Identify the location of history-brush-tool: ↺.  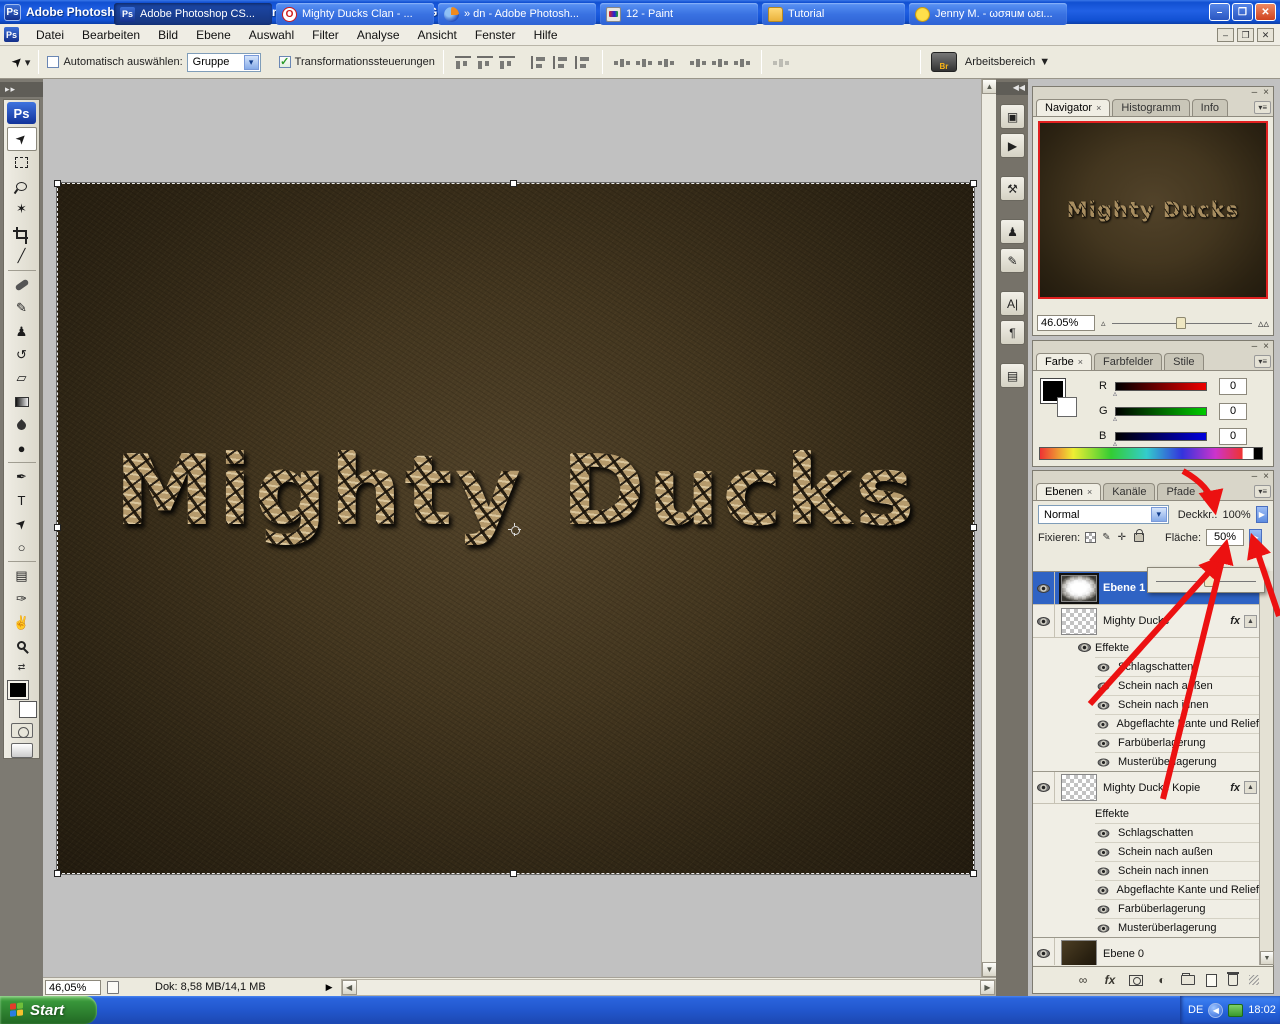
(22, 354).